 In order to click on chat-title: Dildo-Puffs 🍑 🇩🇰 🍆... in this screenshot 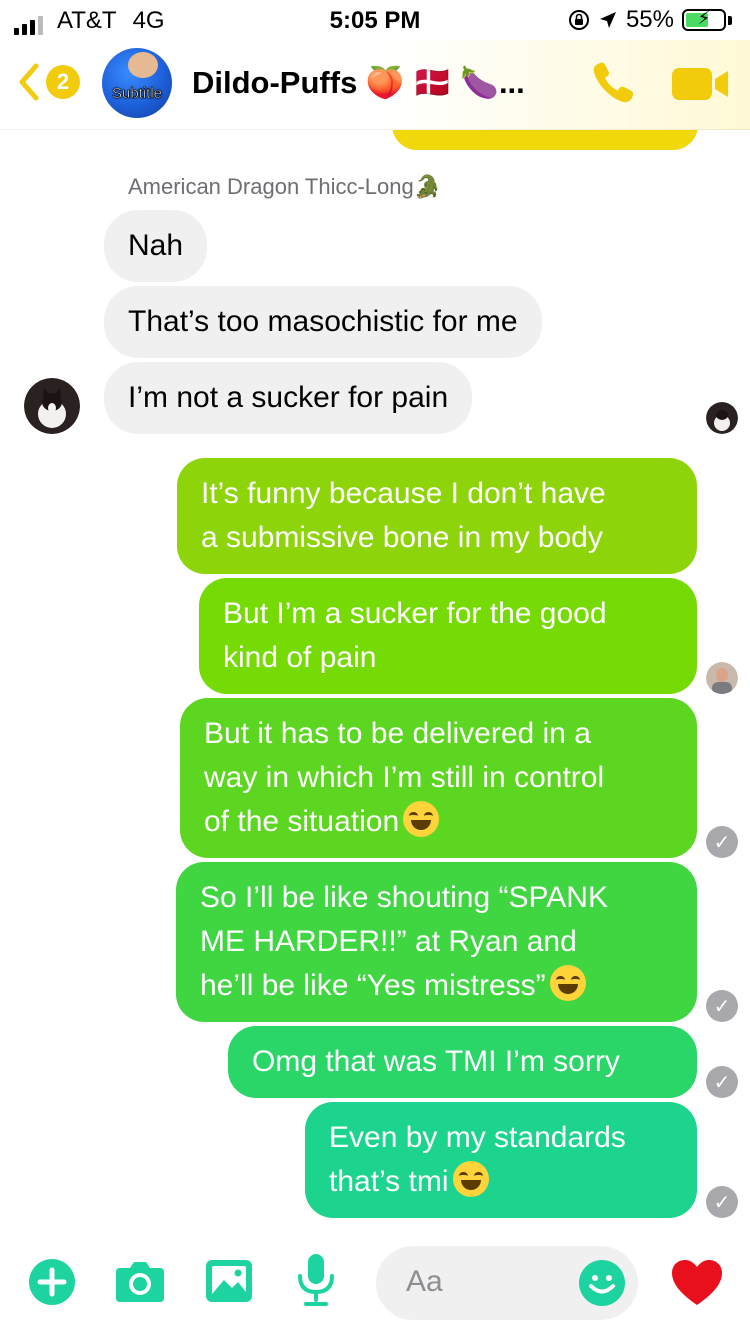, I will do `click(358, 82)`.